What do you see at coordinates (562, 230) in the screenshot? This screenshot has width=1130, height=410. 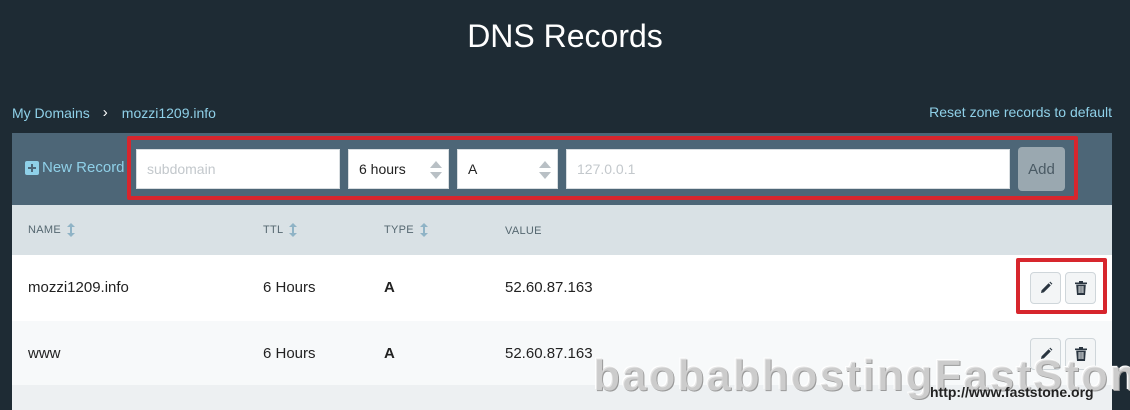 I see `table-header: NAME TTL TYPE VALUE` at bounding box center [562, 230].